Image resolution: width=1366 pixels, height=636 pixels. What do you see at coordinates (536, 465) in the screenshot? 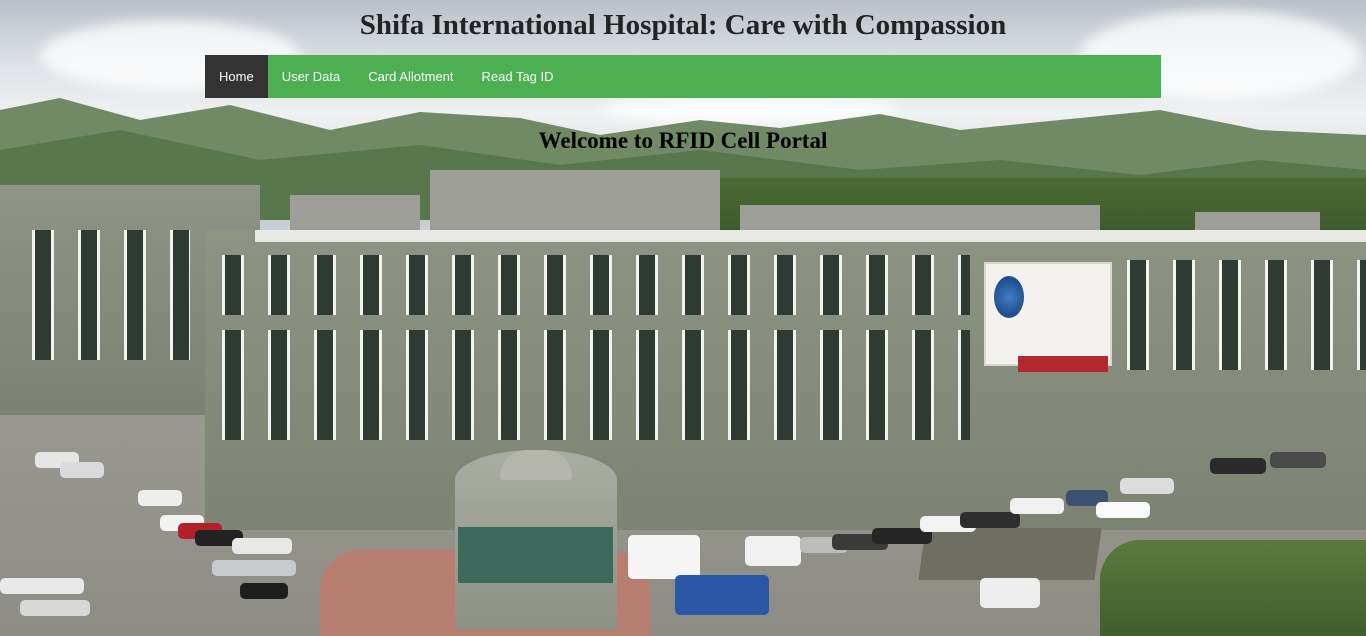
I see `tower-cap` at bounding box center [536, 465].